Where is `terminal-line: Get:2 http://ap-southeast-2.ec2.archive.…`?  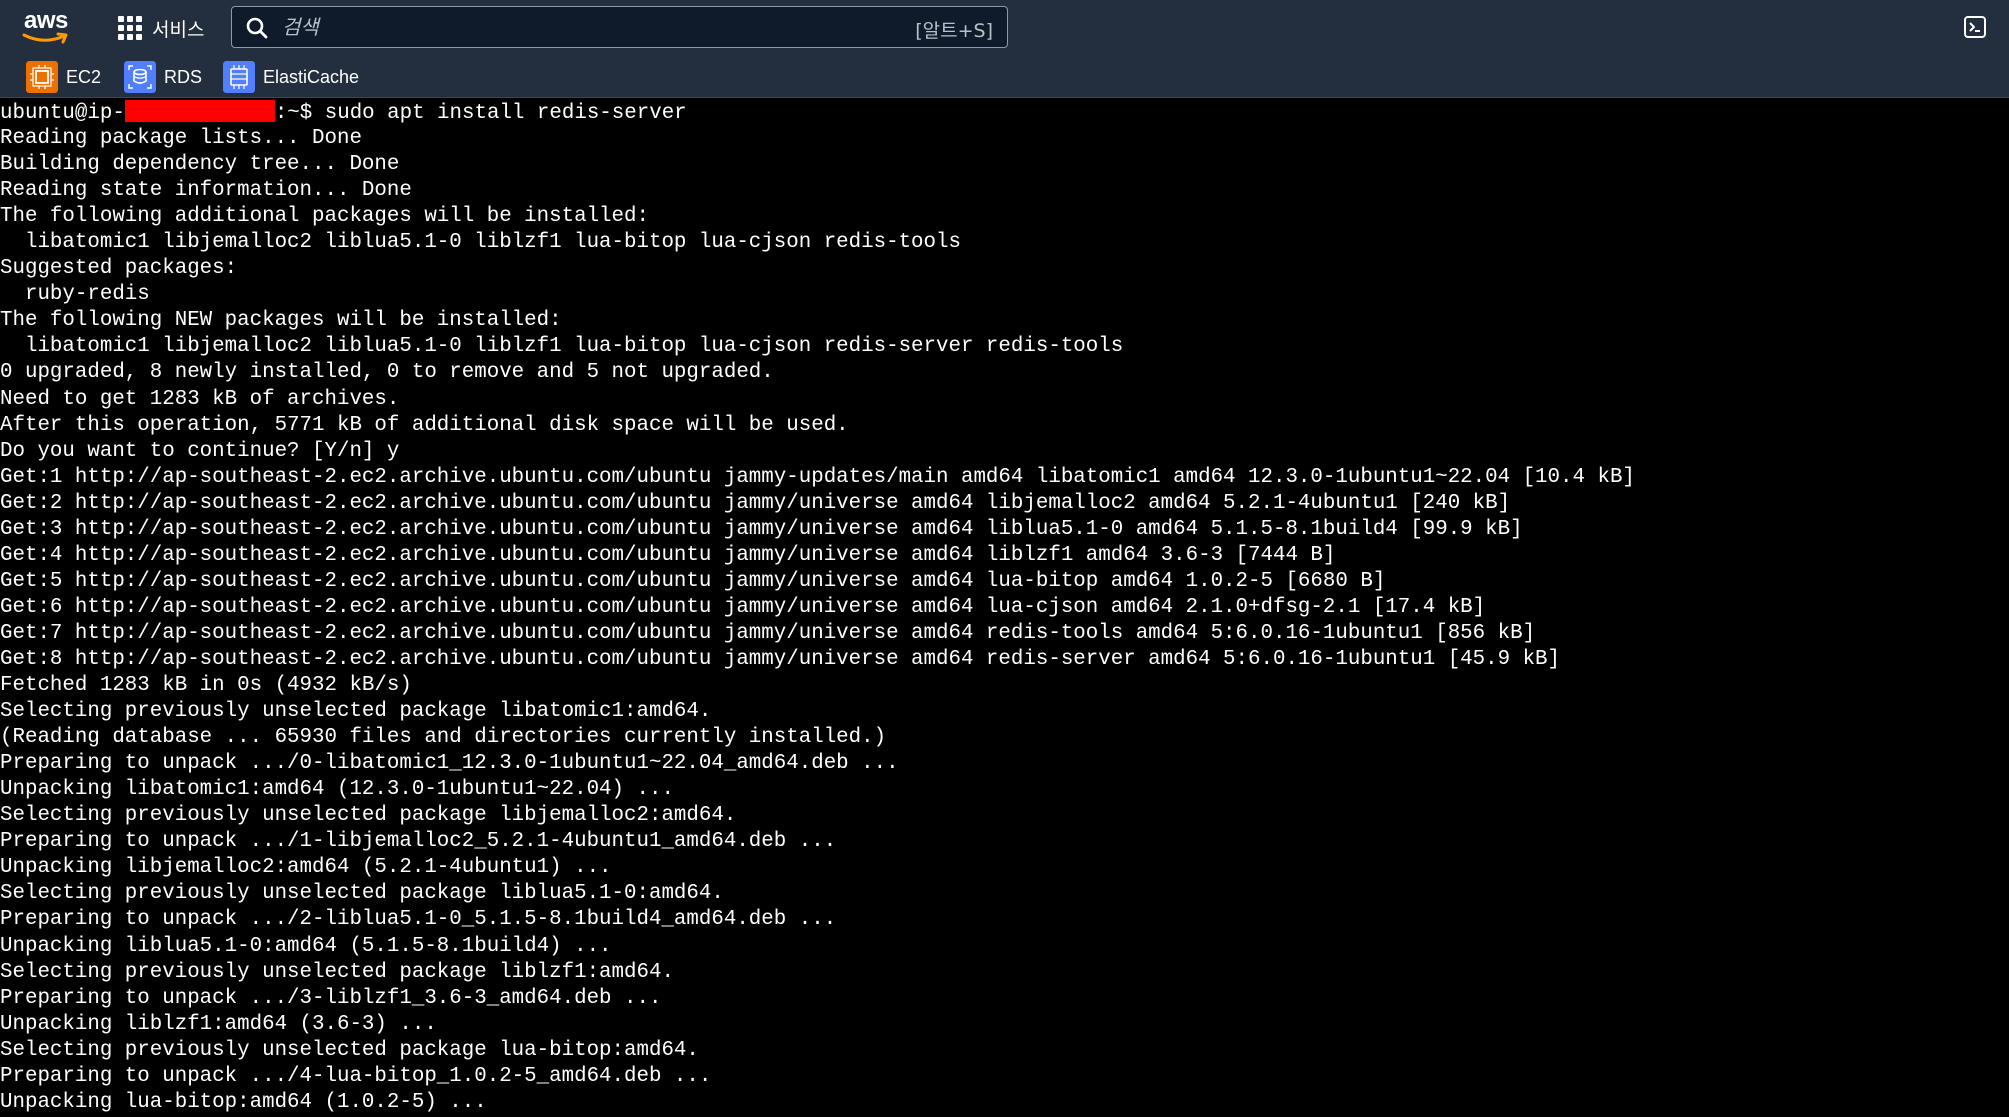 terminal-line: Get:2 http://ap-southeast-2.ec2.archive.… is located at coordinates (755, 503).